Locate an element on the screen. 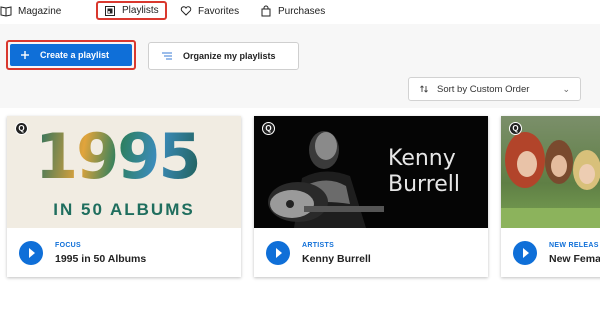  card-title: 1995 in 50 Albums is located at coordinates (100, 259).